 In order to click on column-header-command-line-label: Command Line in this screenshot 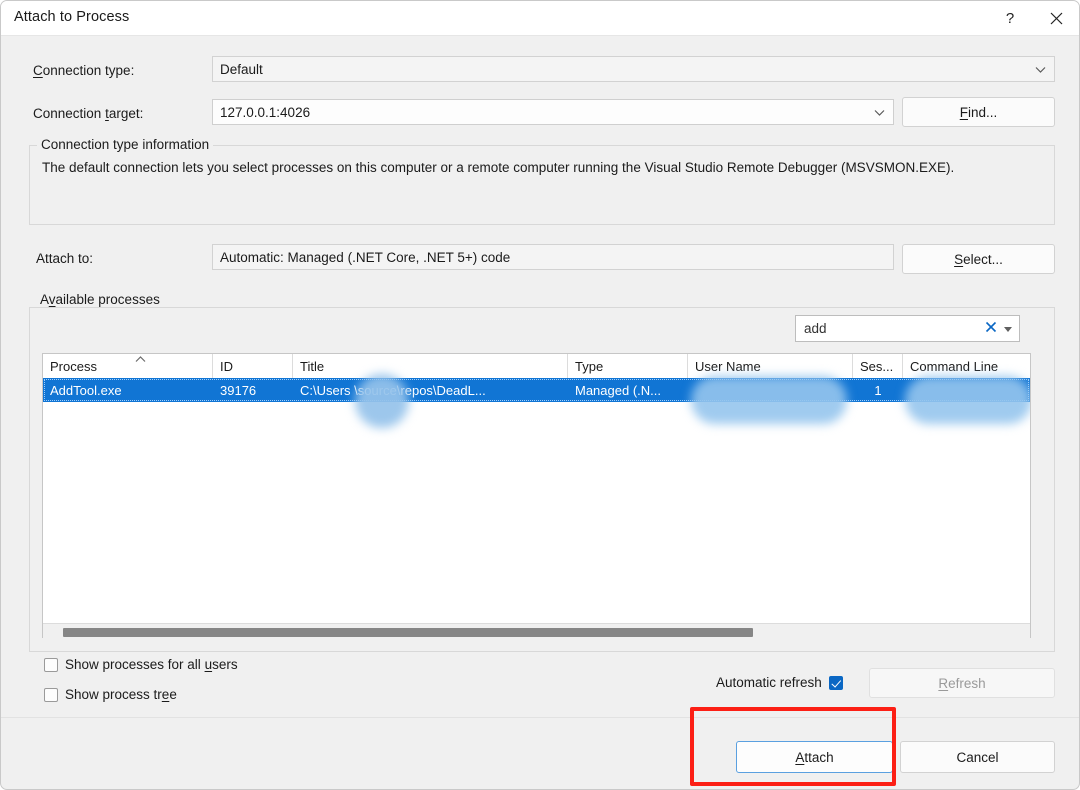, I will do `click(954, 366)`.